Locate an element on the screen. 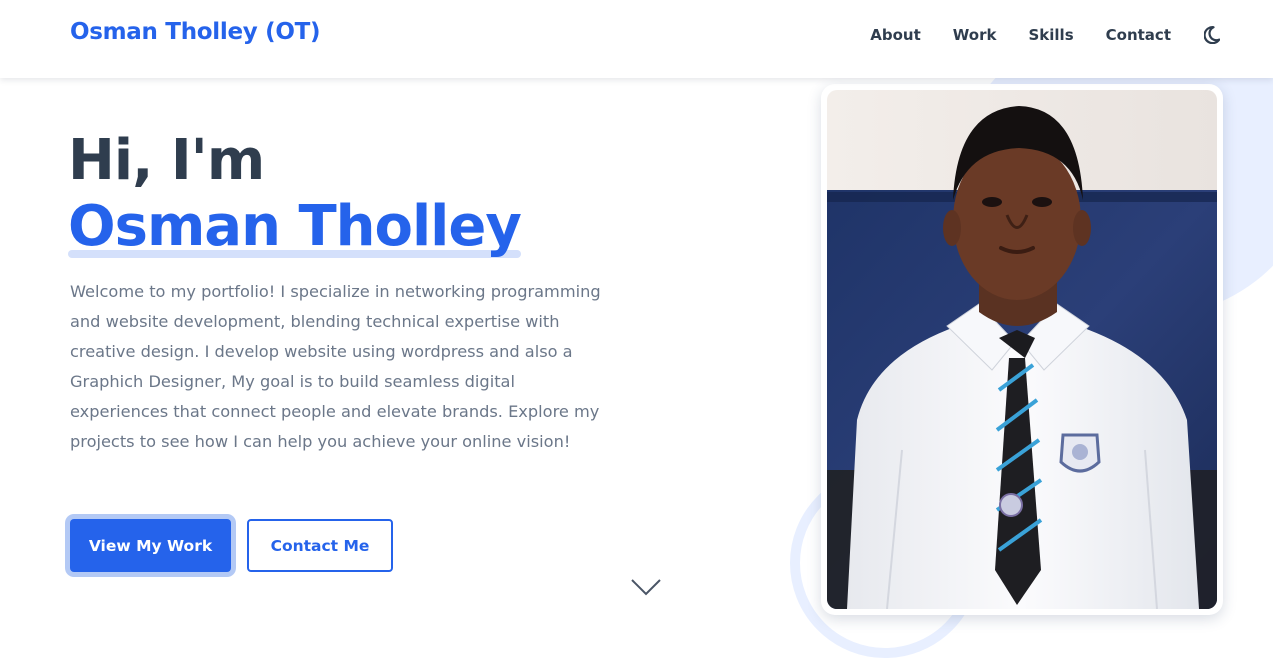  hero-heading: Hi, I'm Osman Tholley is located at coordinates (295, 194).